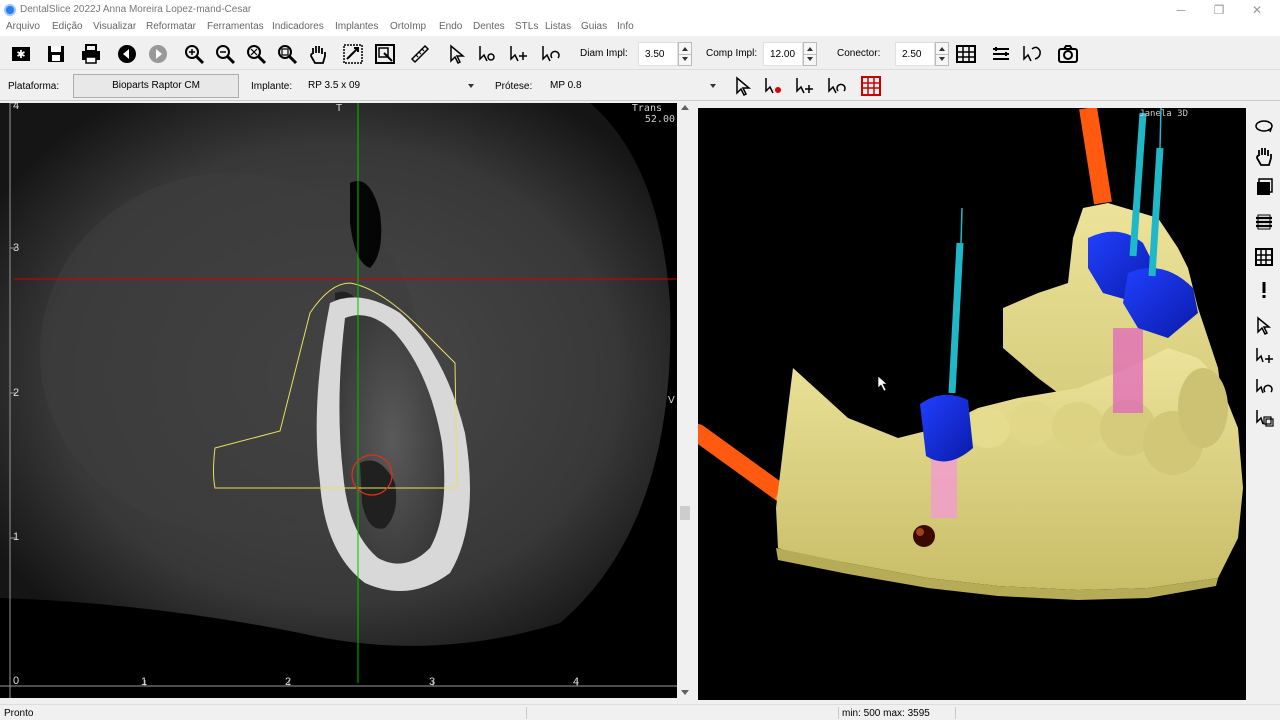 The image size is (1280, 720). What do you see at coordinates (594, 26) in the screenshot?
I see `menu-guias: Guias` at bounding box center [594, 26].